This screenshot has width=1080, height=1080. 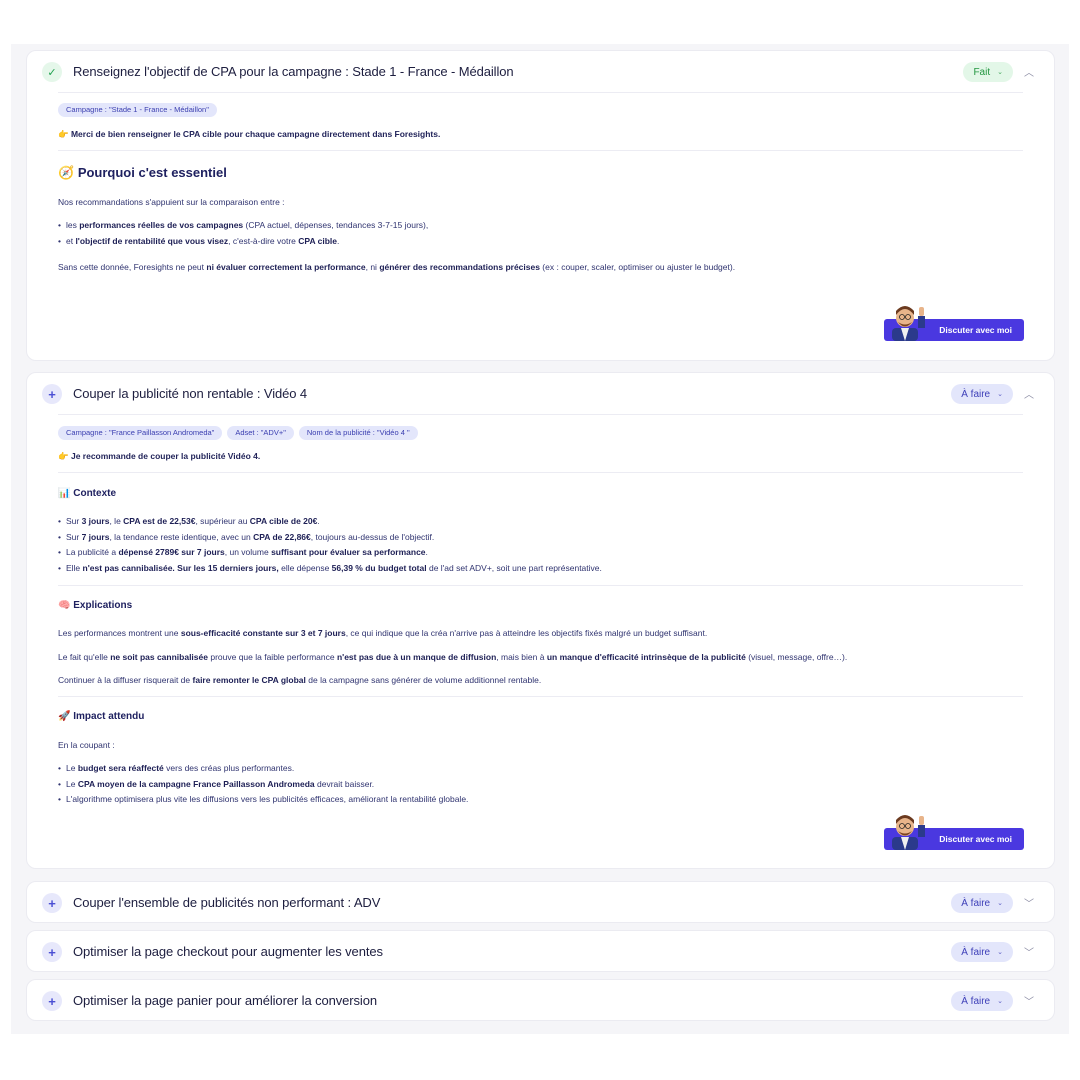 What do you see at coordinates (95, 605) in the screenshot?
I see `section-heading-explications: 🧠 Explications` at bounding box center [95, 605].